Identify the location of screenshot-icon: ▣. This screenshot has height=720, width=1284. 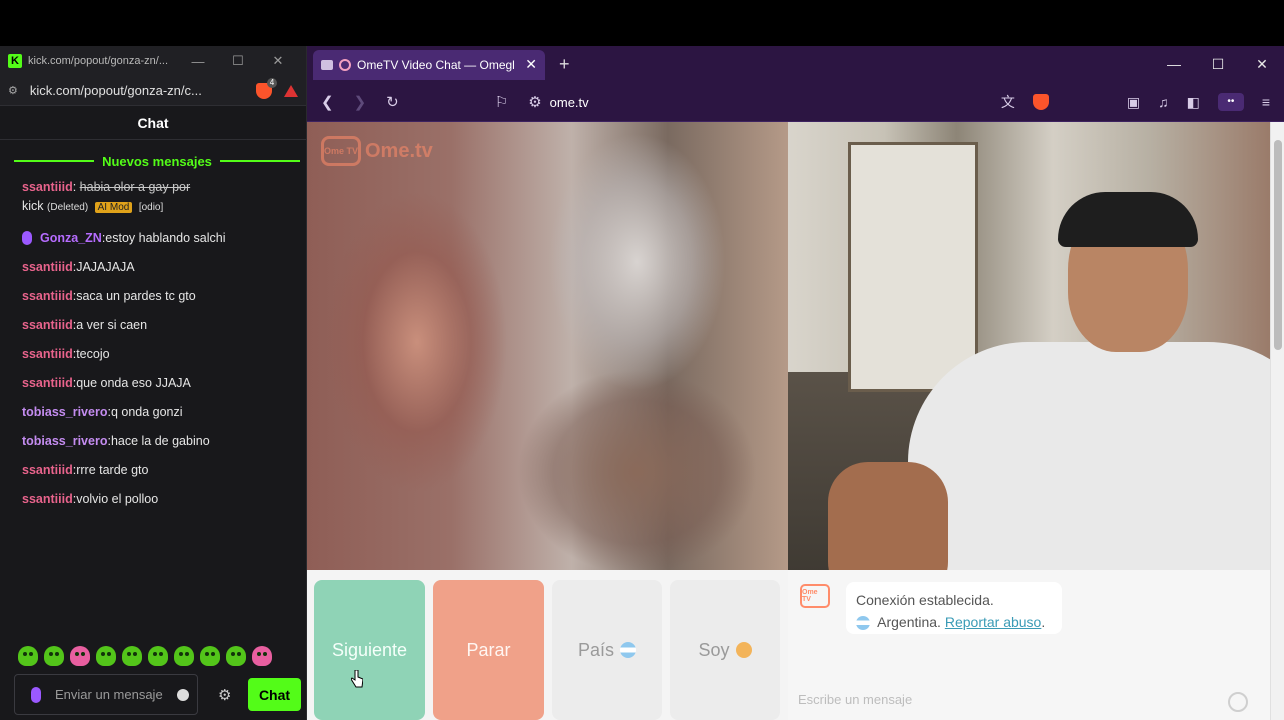
(1133, 102).